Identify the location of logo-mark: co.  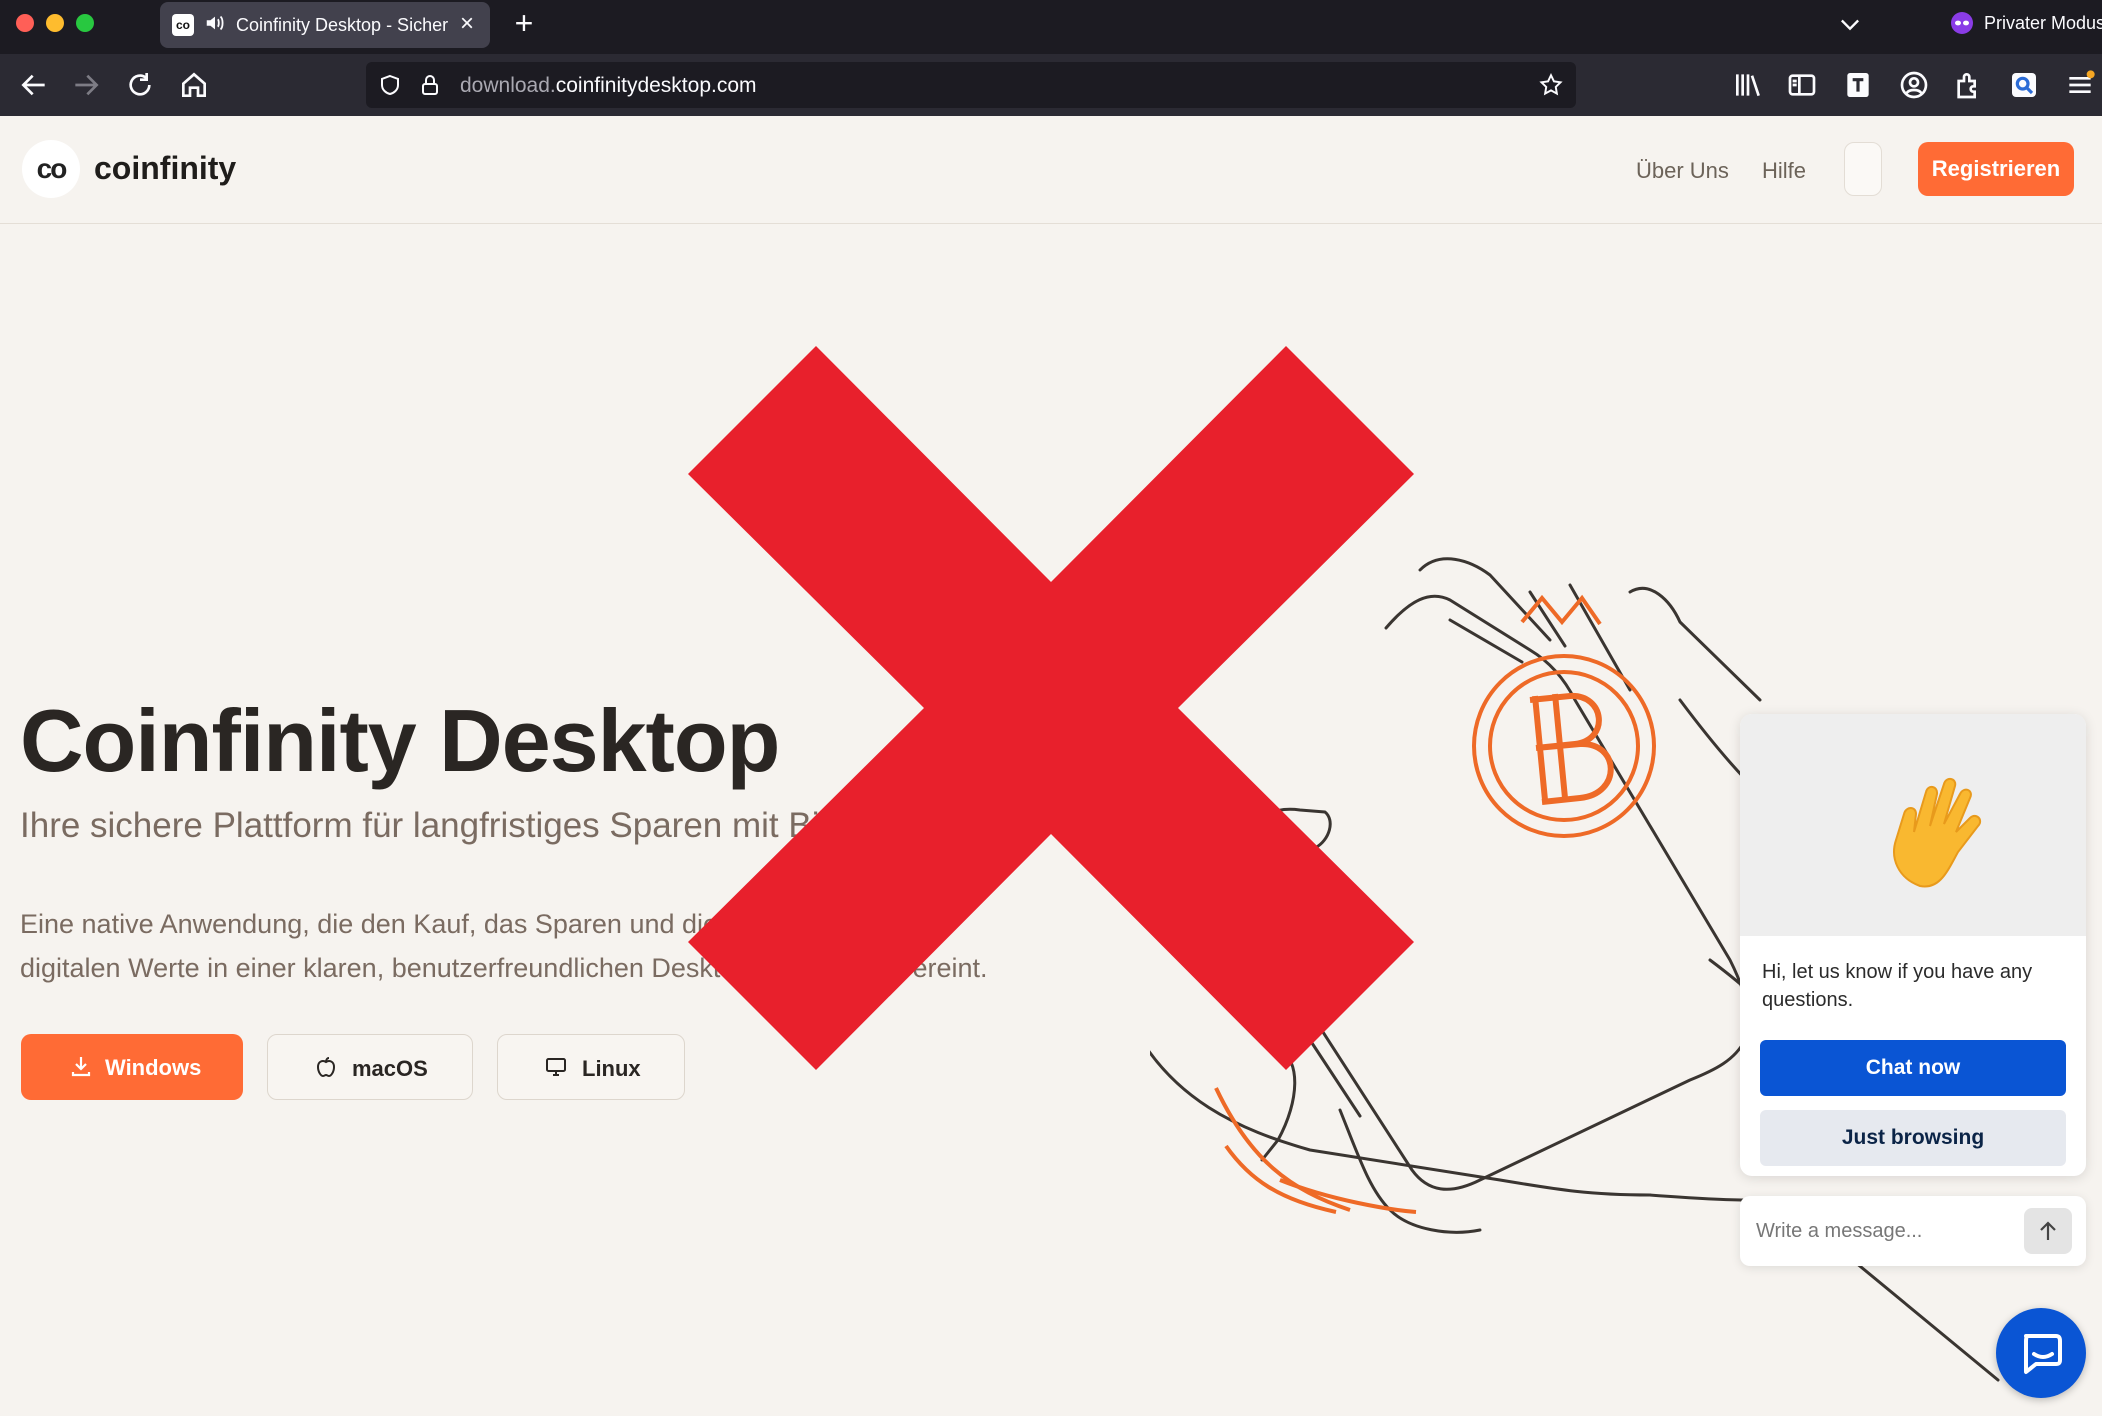
(51, 169).